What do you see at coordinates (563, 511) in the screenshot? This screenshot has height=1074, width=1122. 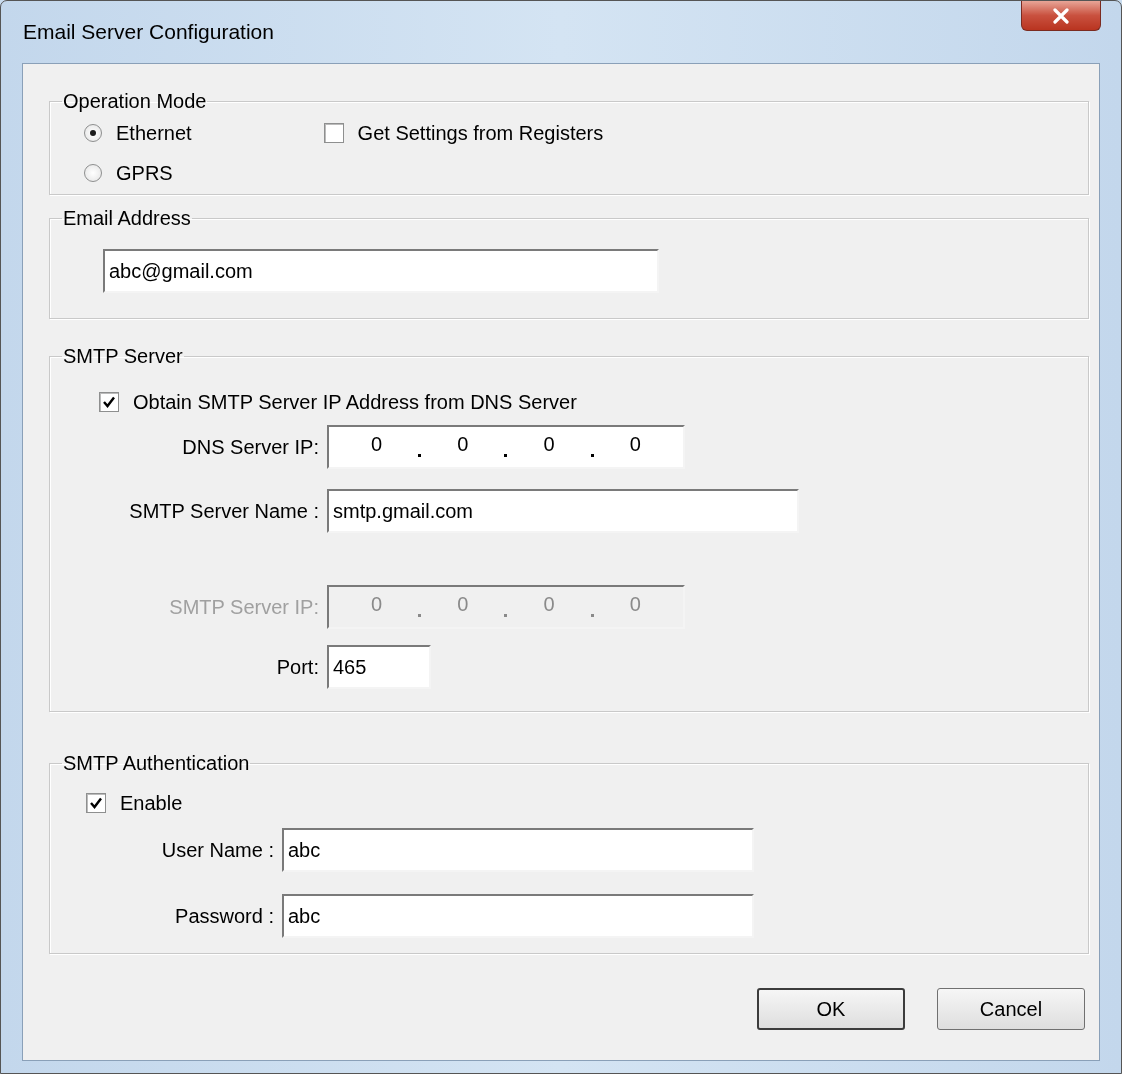 I see `server-name-field: smtp.gmail.com` at bounding box center [563, 511].